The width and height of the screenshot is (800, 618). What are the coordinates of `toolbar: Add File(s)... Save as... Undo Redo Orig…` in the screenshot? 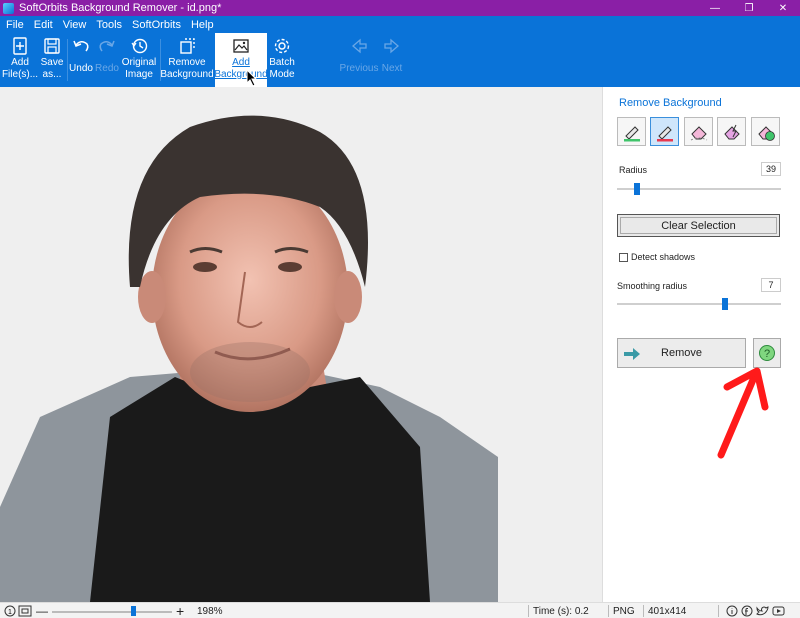 It's located at (400, 60).